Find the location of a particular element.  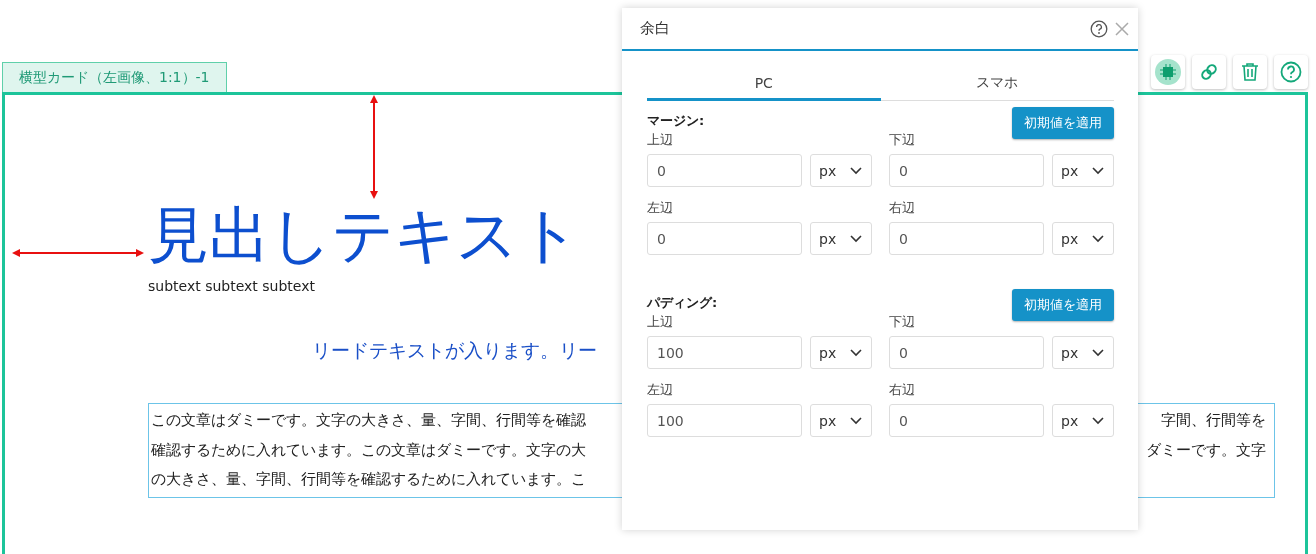

close-icon is located at coordinates (1122, 28).